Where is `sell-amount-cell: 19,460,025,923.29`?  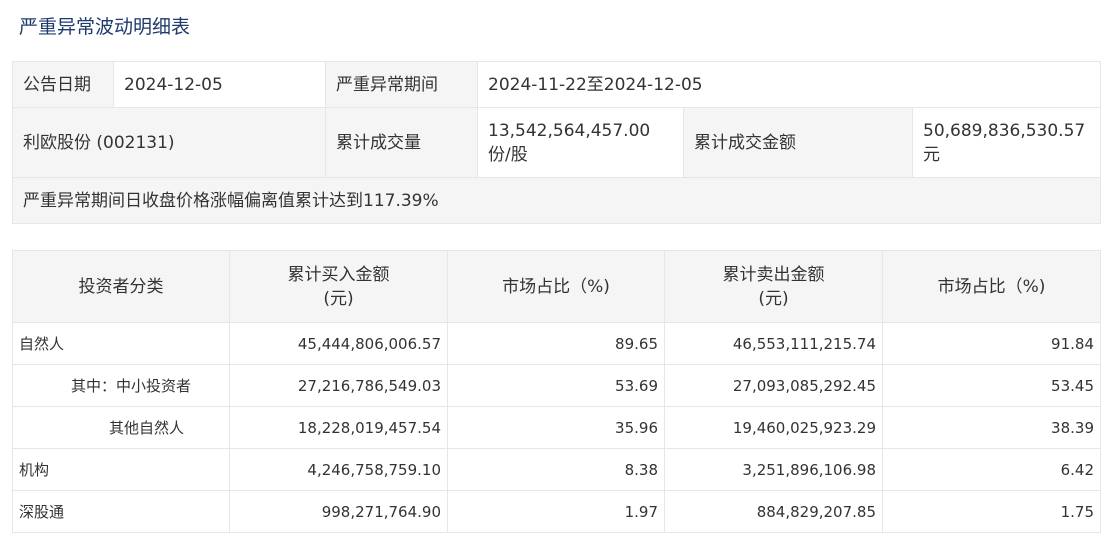 sell-amount-cell: 19,460,025,923.29 is located at coordinates (773, 427).